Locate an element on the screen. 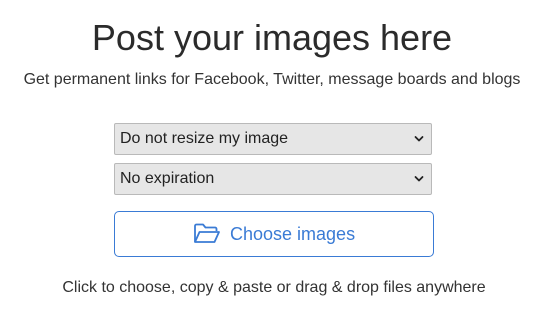  page-title: Post your images here is located at coordinates (272, 37).